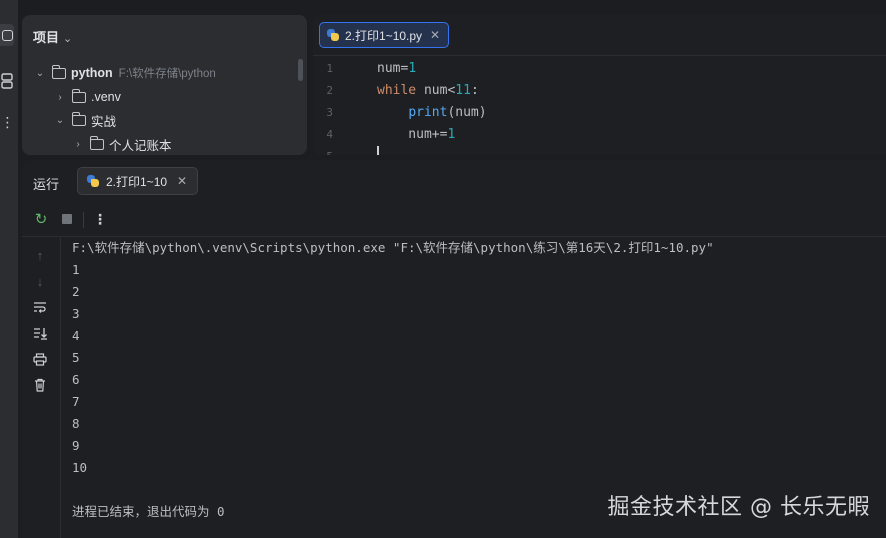 This screenshot has width=886, height=538. Describe the element at coordinates (416, 134) in the screenshot. I see `code-text: num+=1` at that location.